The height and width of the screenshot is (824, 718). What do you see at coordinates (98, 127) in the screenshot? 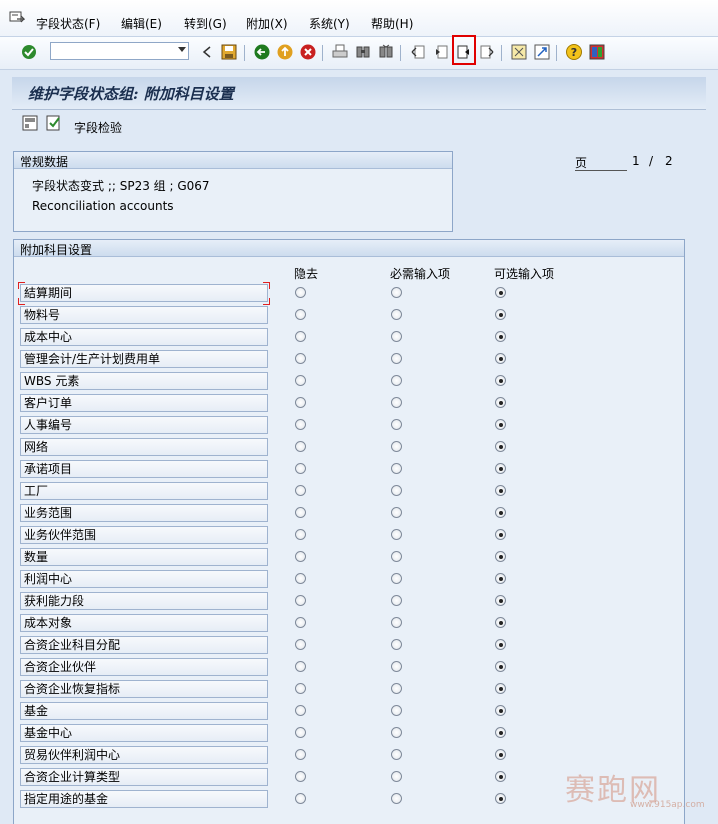
I see `field-check-button: 字段检验` at bounding box center [98, 127].